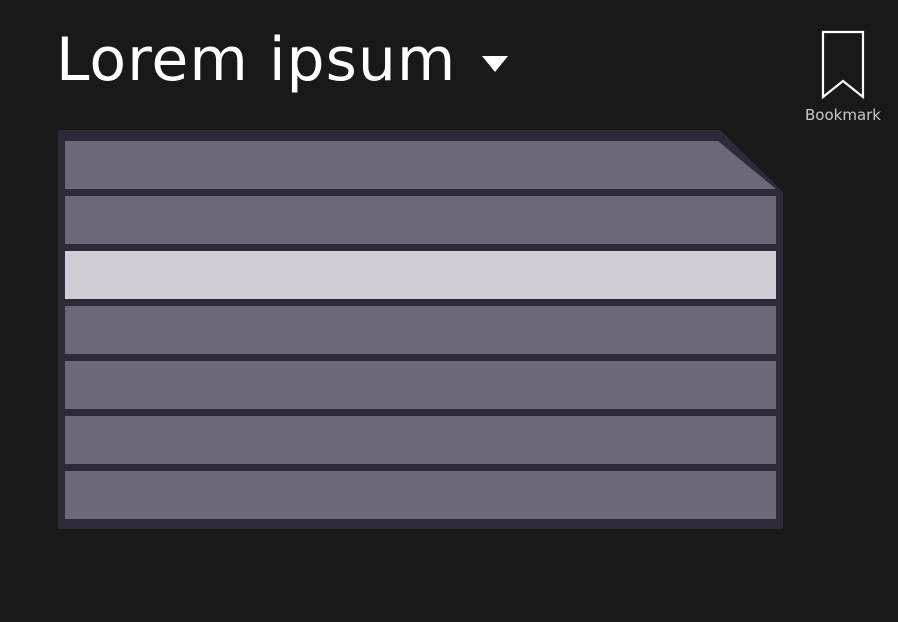  What do you see at coordinates (495, 64) in the screenshot?
I see `caret-down-icon` at bounding box center [495, 64].